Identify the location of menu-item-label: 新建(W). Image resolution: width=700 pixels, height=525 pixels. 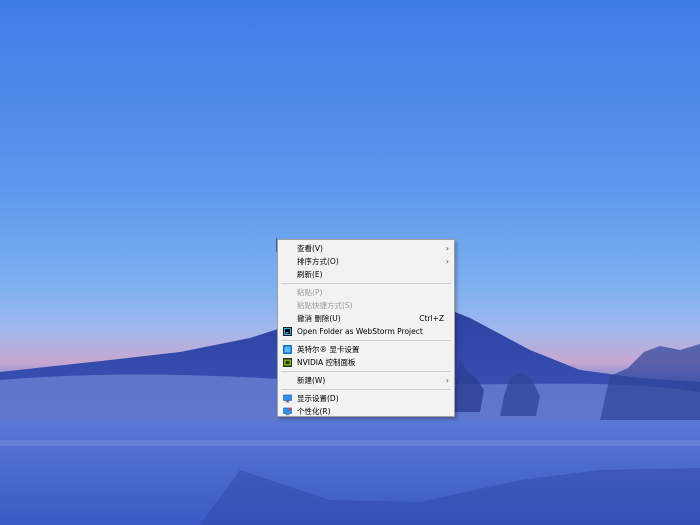
(311, 380).